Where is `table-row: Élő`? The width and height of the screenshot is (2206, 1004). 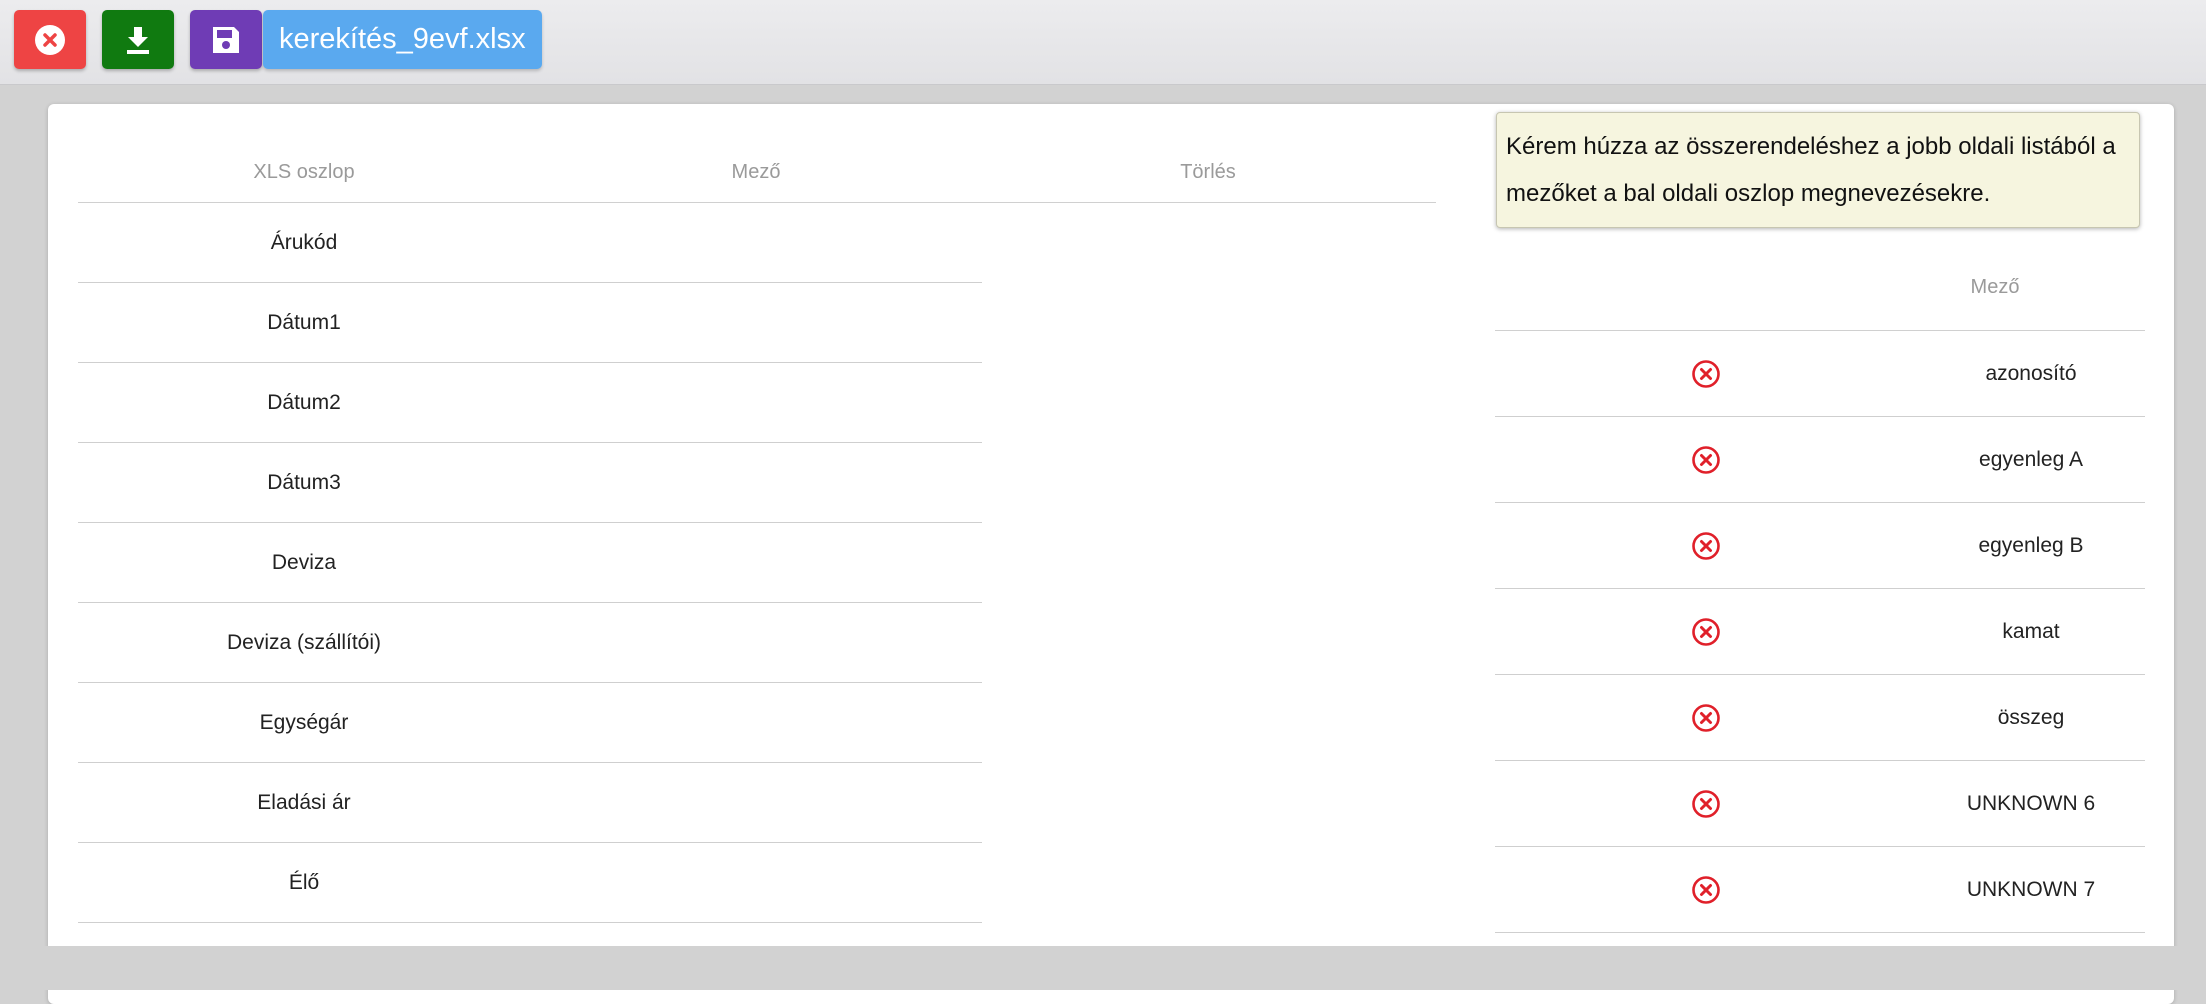 table-row: Élő is located at coordinates (530, 883).